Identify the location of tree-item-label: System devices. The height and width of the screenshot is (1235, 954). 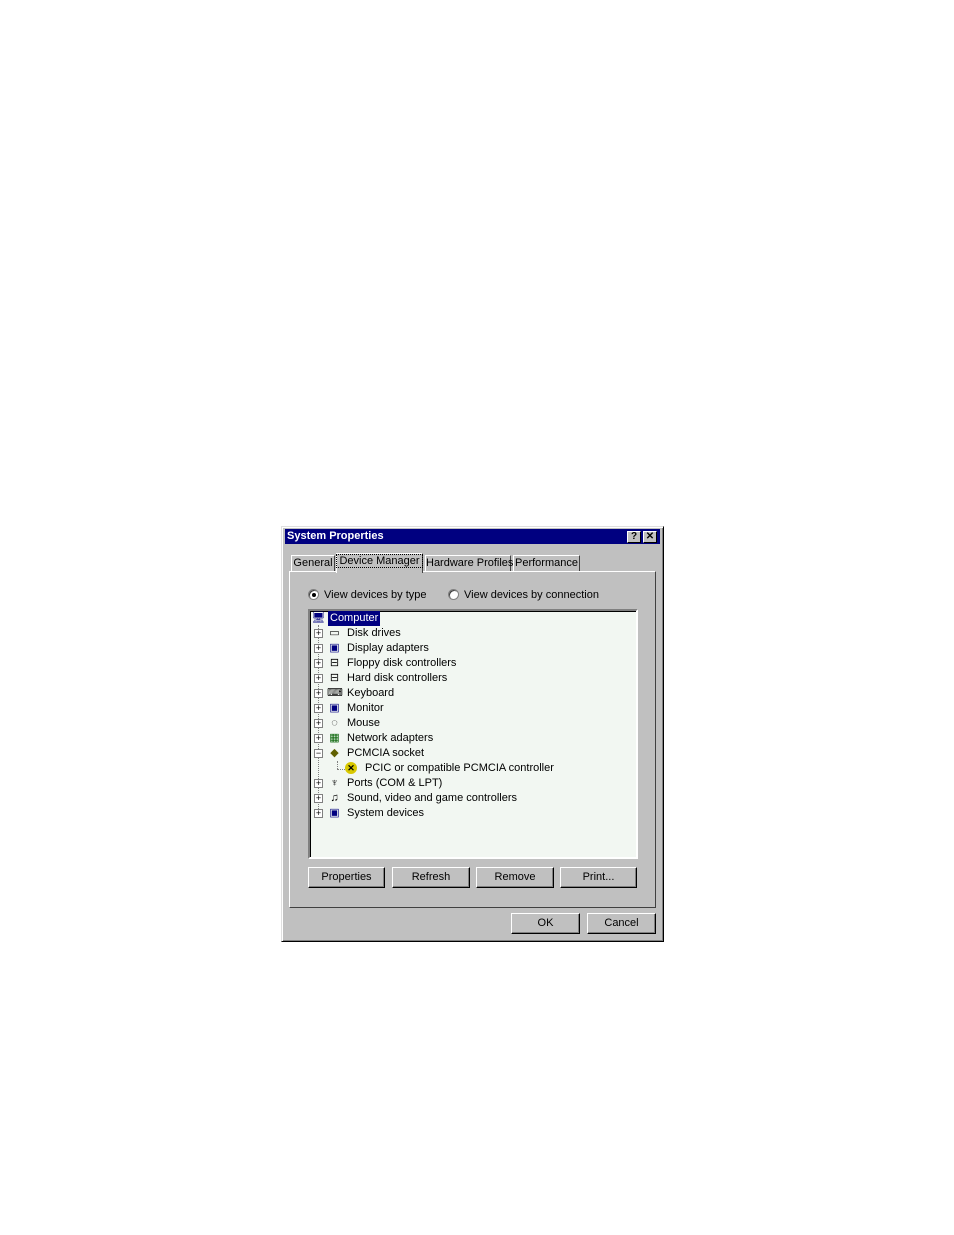
(386, 813).